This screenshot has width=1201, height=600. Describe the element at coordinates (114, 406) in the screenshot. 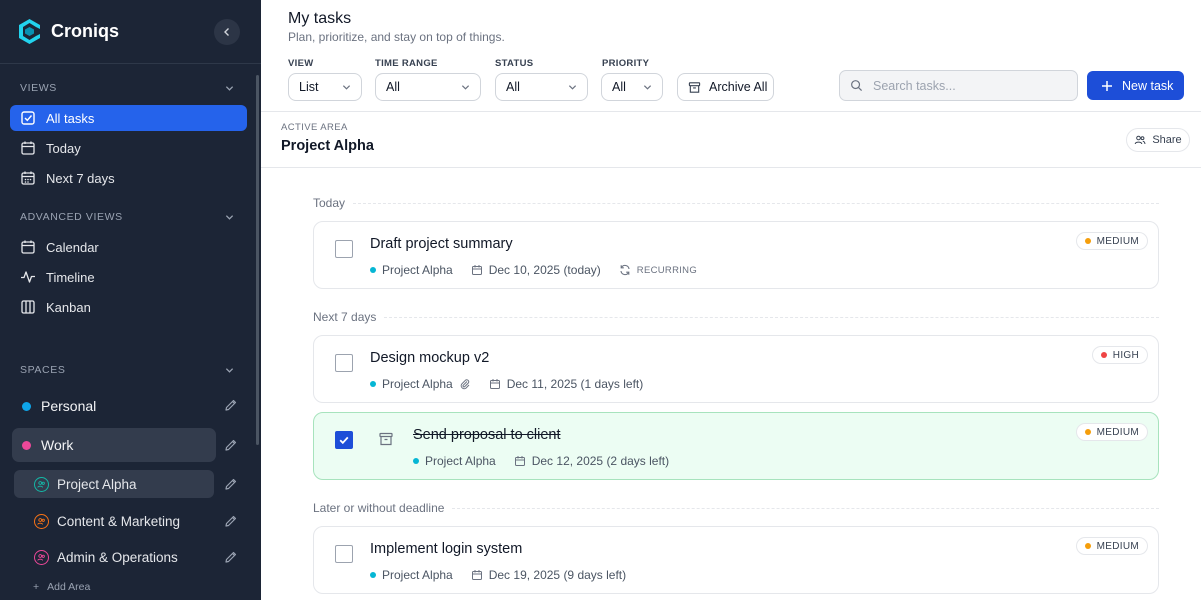

I see `space-item-personal: Personal` at that location.